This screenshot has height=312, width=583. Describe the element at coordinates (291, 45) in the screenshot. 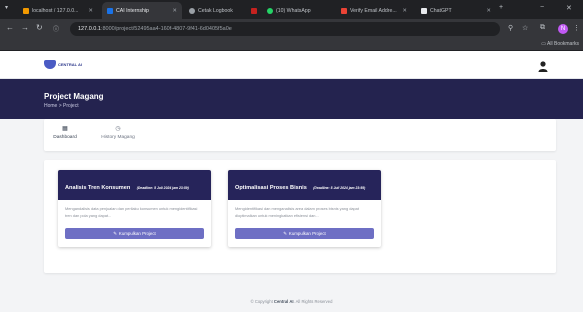

I see `bookmarks-bar: ▭ All Bookmarks` at that location.